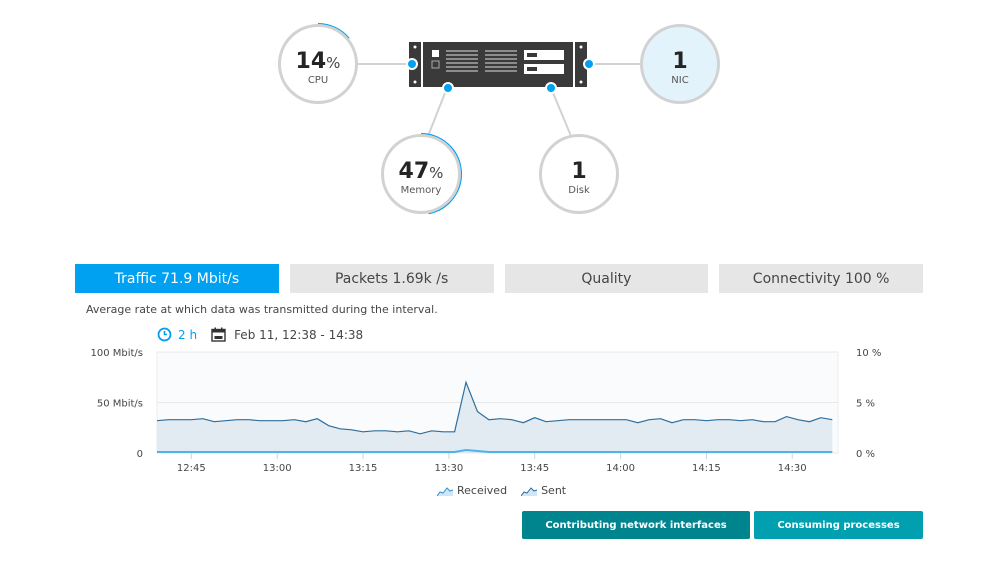  What do you see at coordinates (116, 353) in the screenshot?
I see `y-tick-label-left: 100 Mbit/s` at bounding box center [116, 353].